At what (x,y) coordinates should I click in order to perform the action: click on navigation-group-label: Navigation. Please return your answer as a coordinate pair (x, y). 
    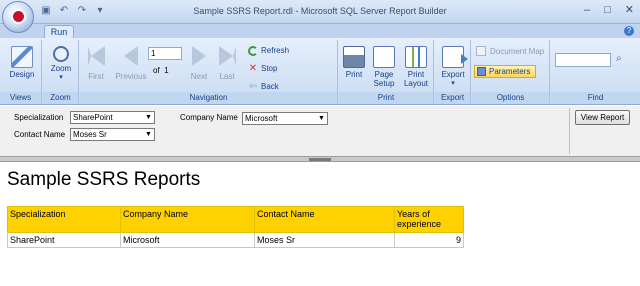
    Looking at the image, I should click on (208, 97).